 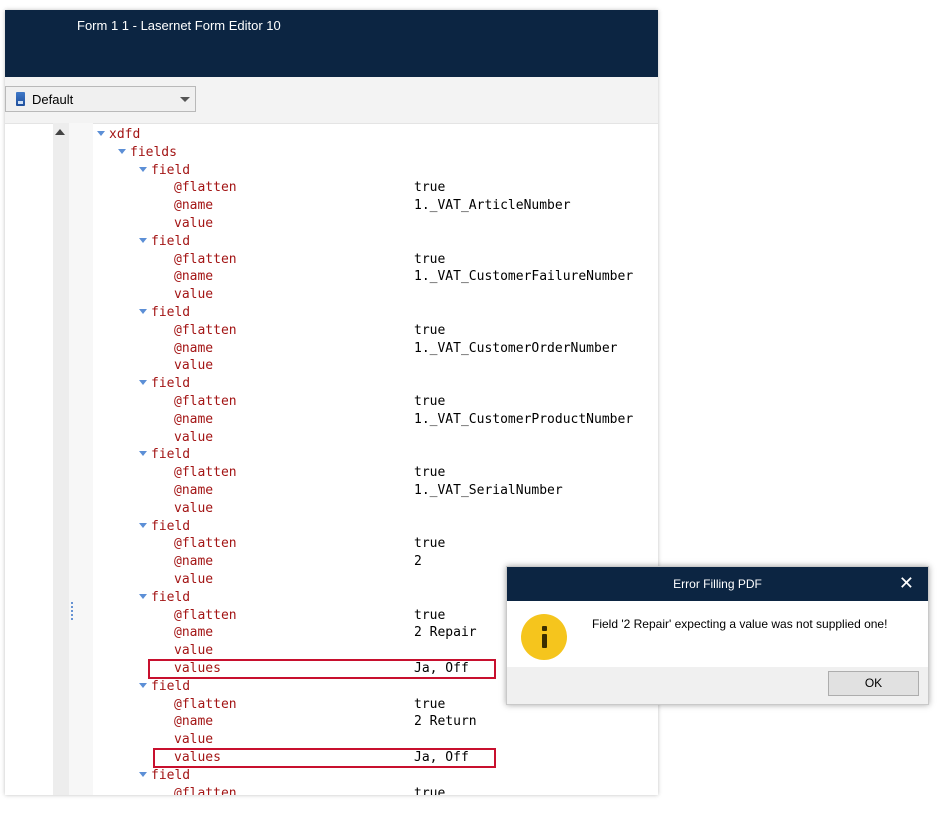 What do you see at coordinates (445, 633) in the screenshot?
I see `node-value: 2 Repair` at bounding box center [445, 633].